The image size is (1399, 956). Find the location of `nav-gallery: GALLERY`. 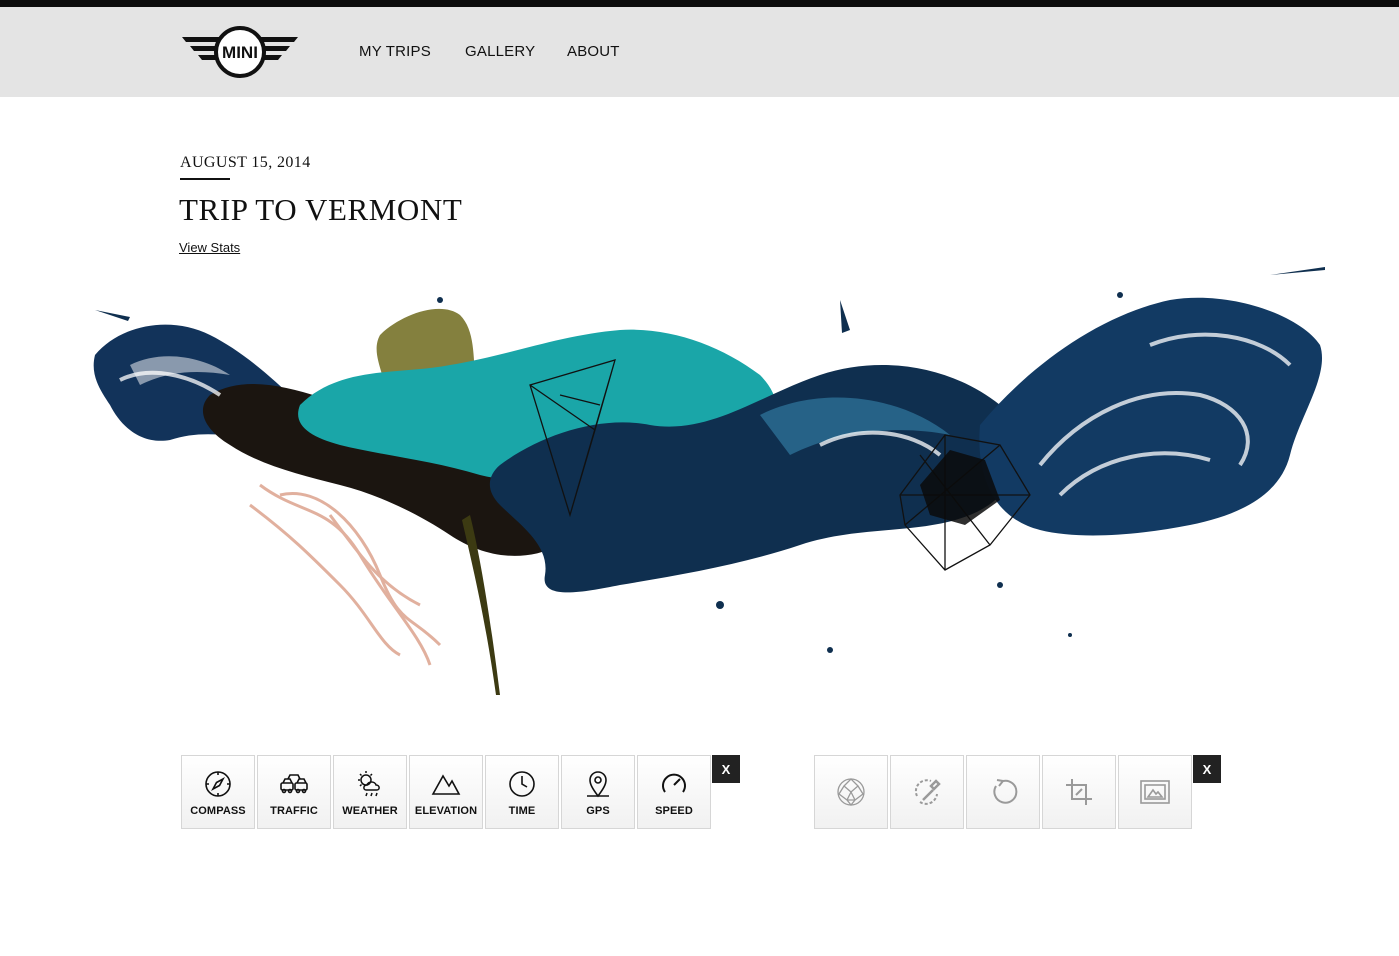

nav-gallery: GALLERY is located at coordinates (500, 51).